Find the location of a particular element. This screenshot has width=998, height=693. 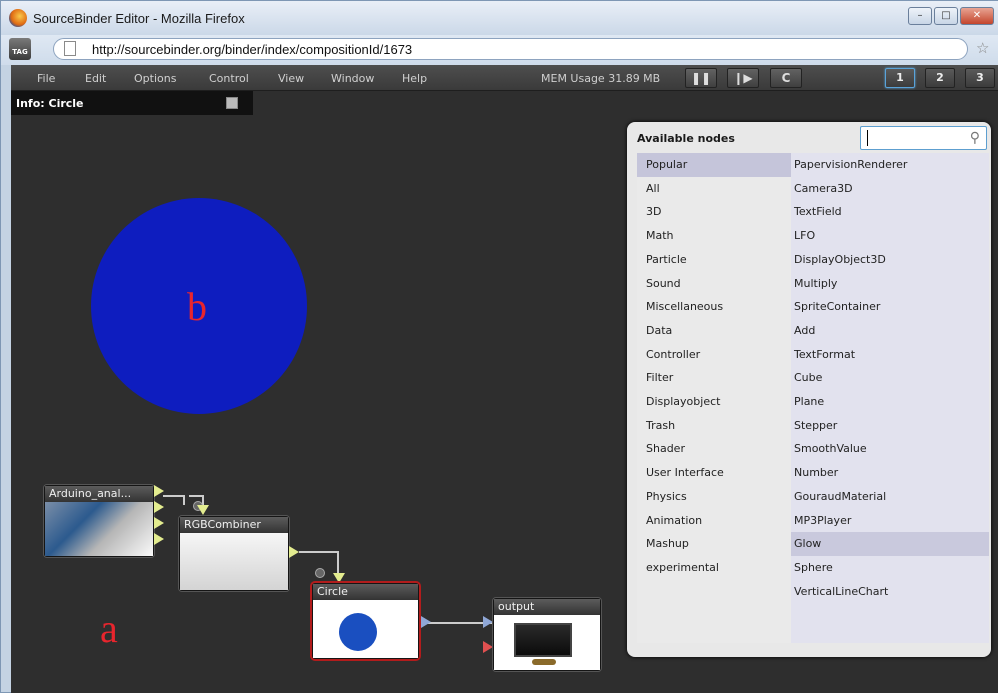

node-rgbcombiner: RGBCombiner is located at coordinates (234, 553).